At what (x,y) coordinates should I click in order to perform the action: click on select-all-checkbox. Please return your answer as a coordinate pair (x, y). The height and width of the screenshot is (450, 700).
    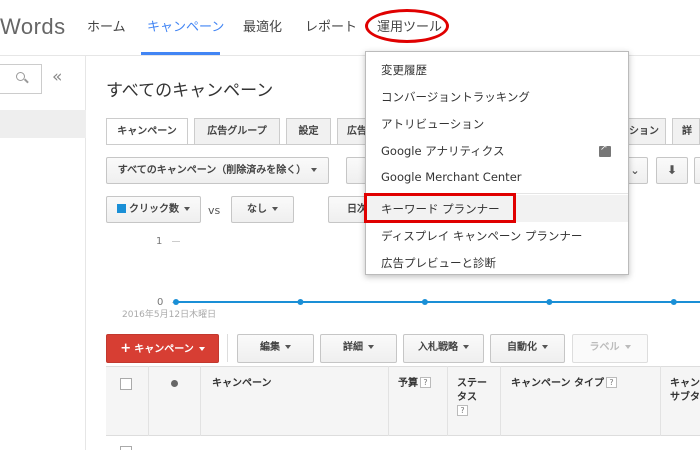
    Looking at the image, I should click on (126, 384).